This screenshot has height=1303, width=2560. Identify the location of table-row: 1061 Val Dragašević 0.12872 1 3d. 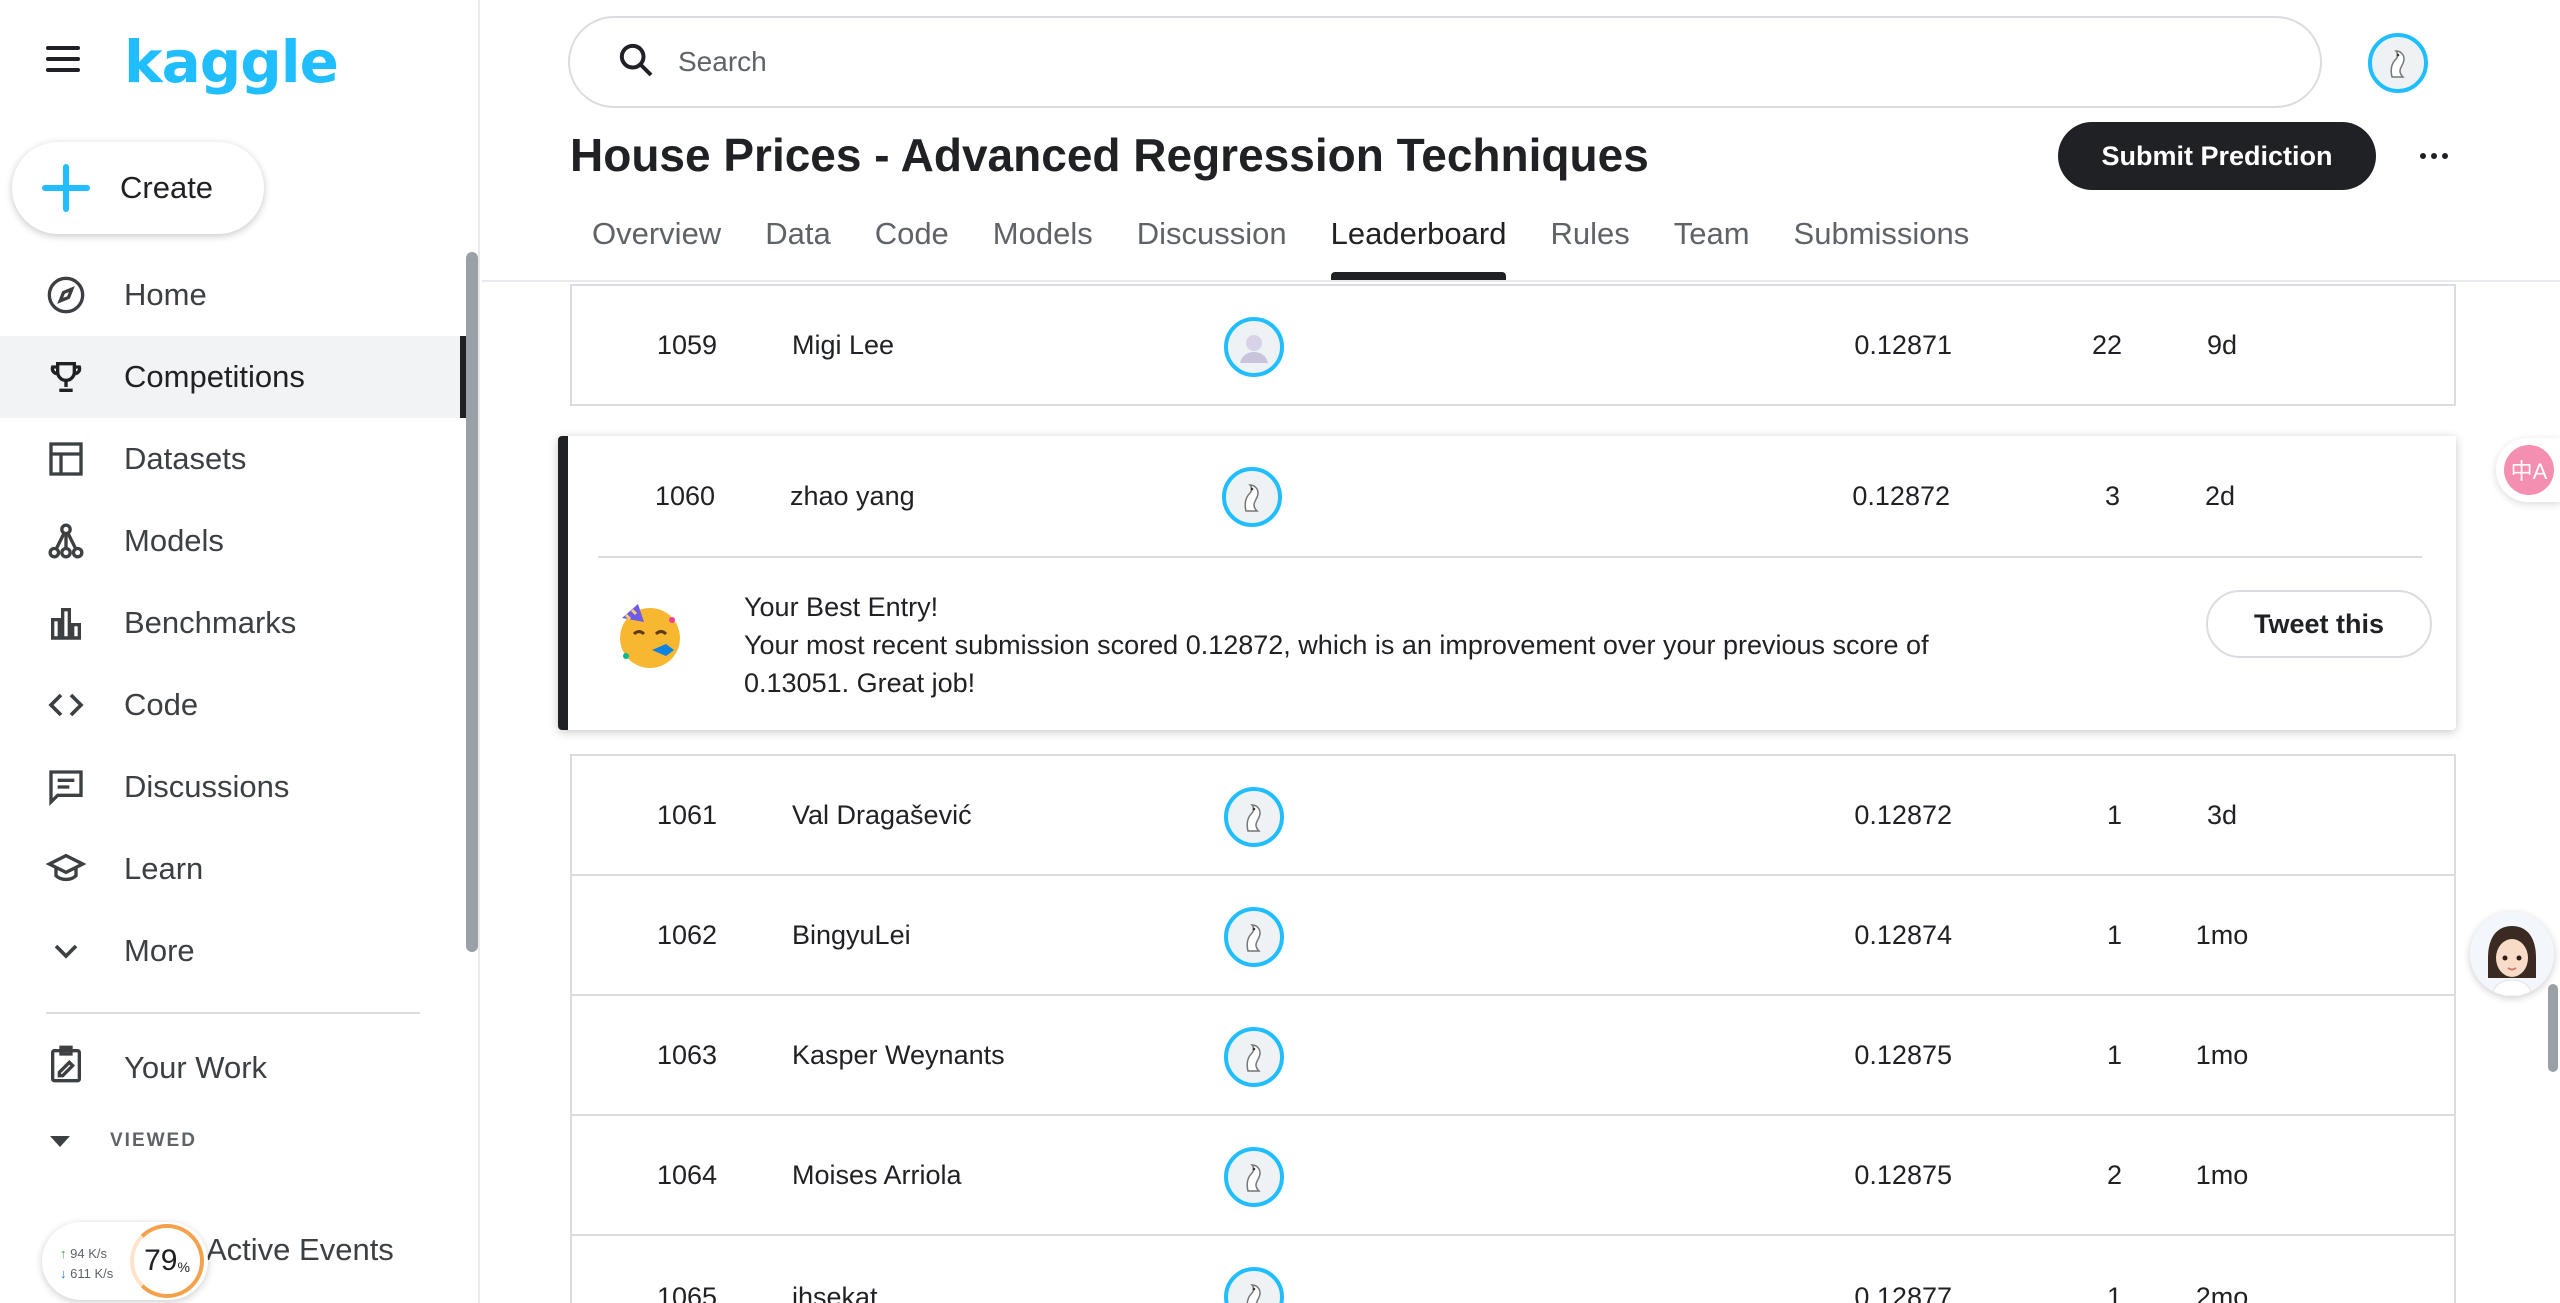
(1513, 815).